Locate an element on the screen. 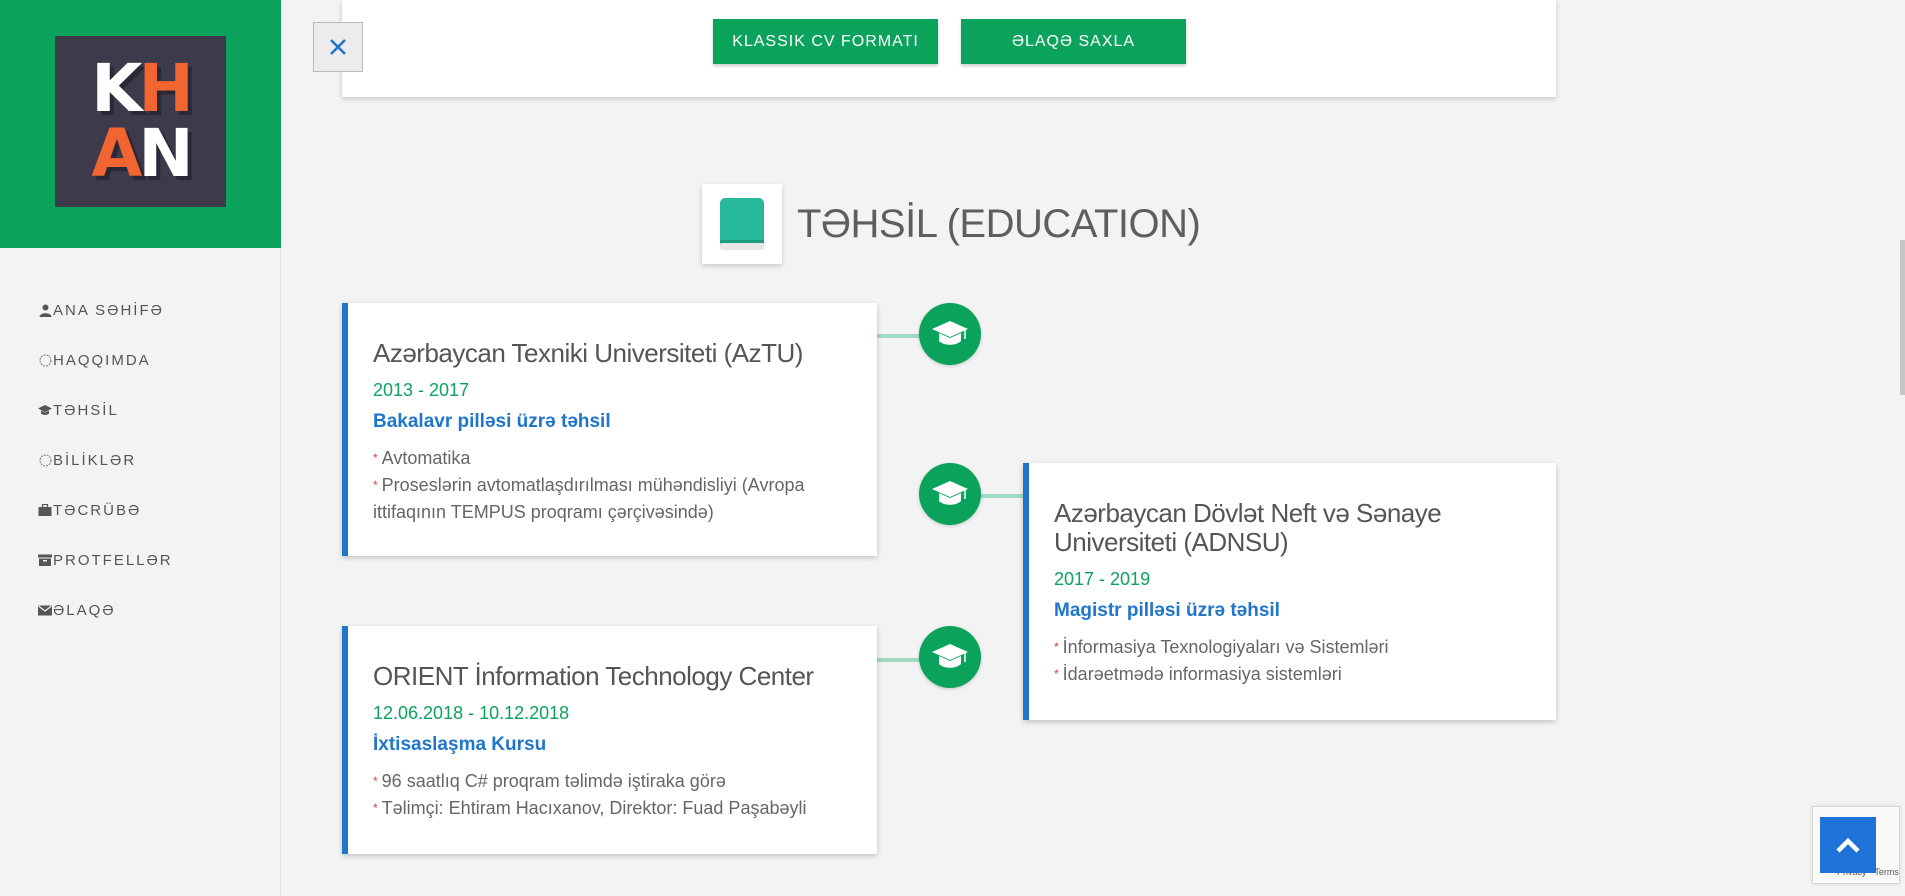 Image resolution: width=1905 pixels, height=896 pixels. scroll-to-top-button is located at coordinates (1848, 845).